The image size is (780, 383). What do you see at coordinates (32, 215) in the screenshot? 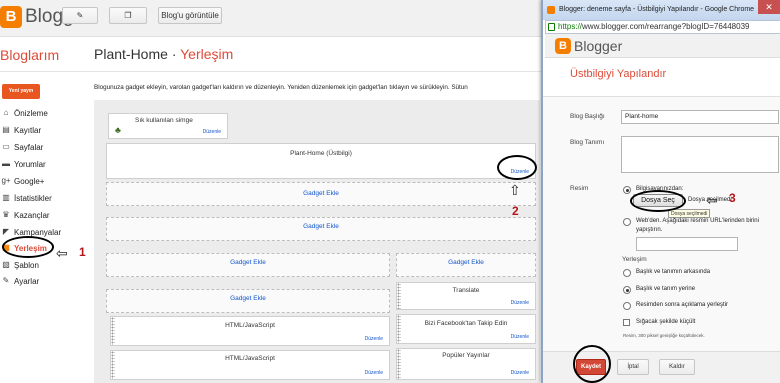
I see `sidebar-item-label: Kazançlar` at bounding box center [32, 215].